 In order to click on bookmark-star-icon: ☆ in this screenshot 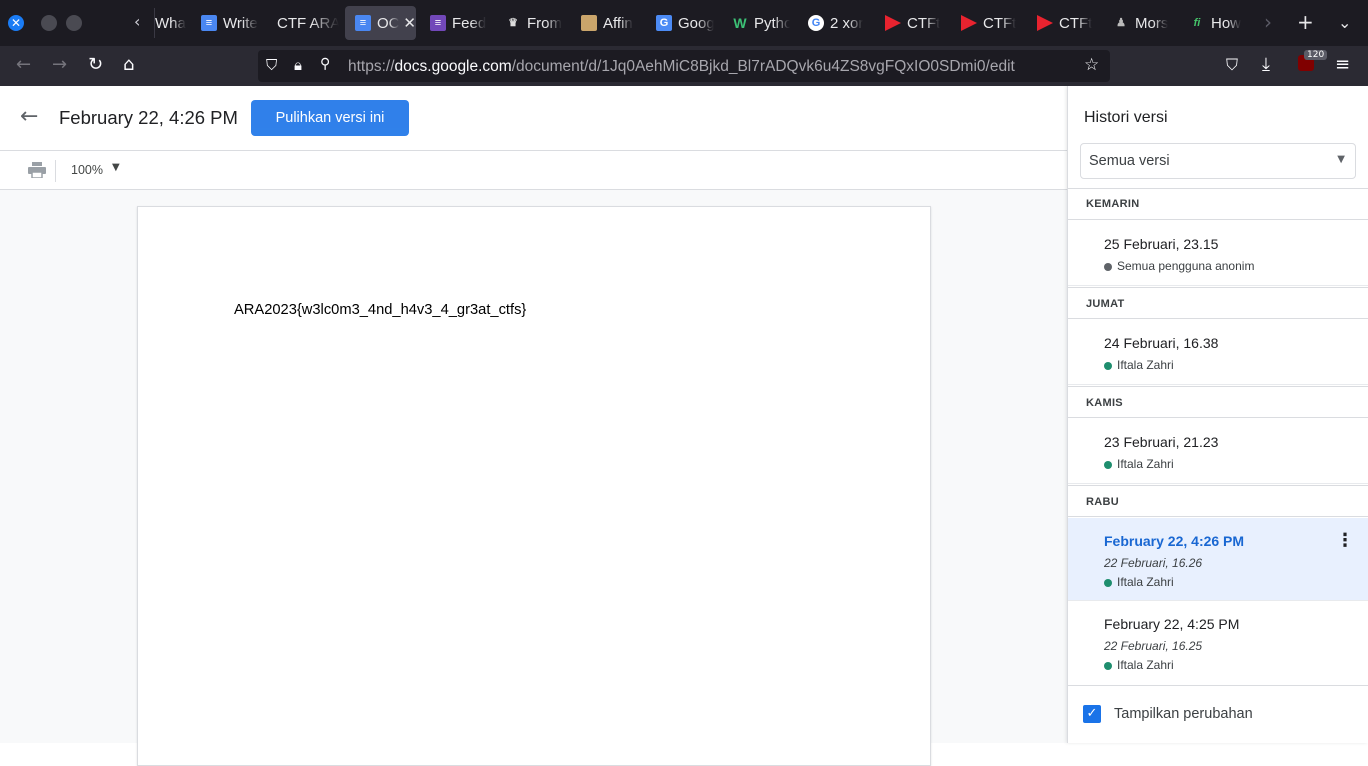, I will do `click(1091, 65)`.